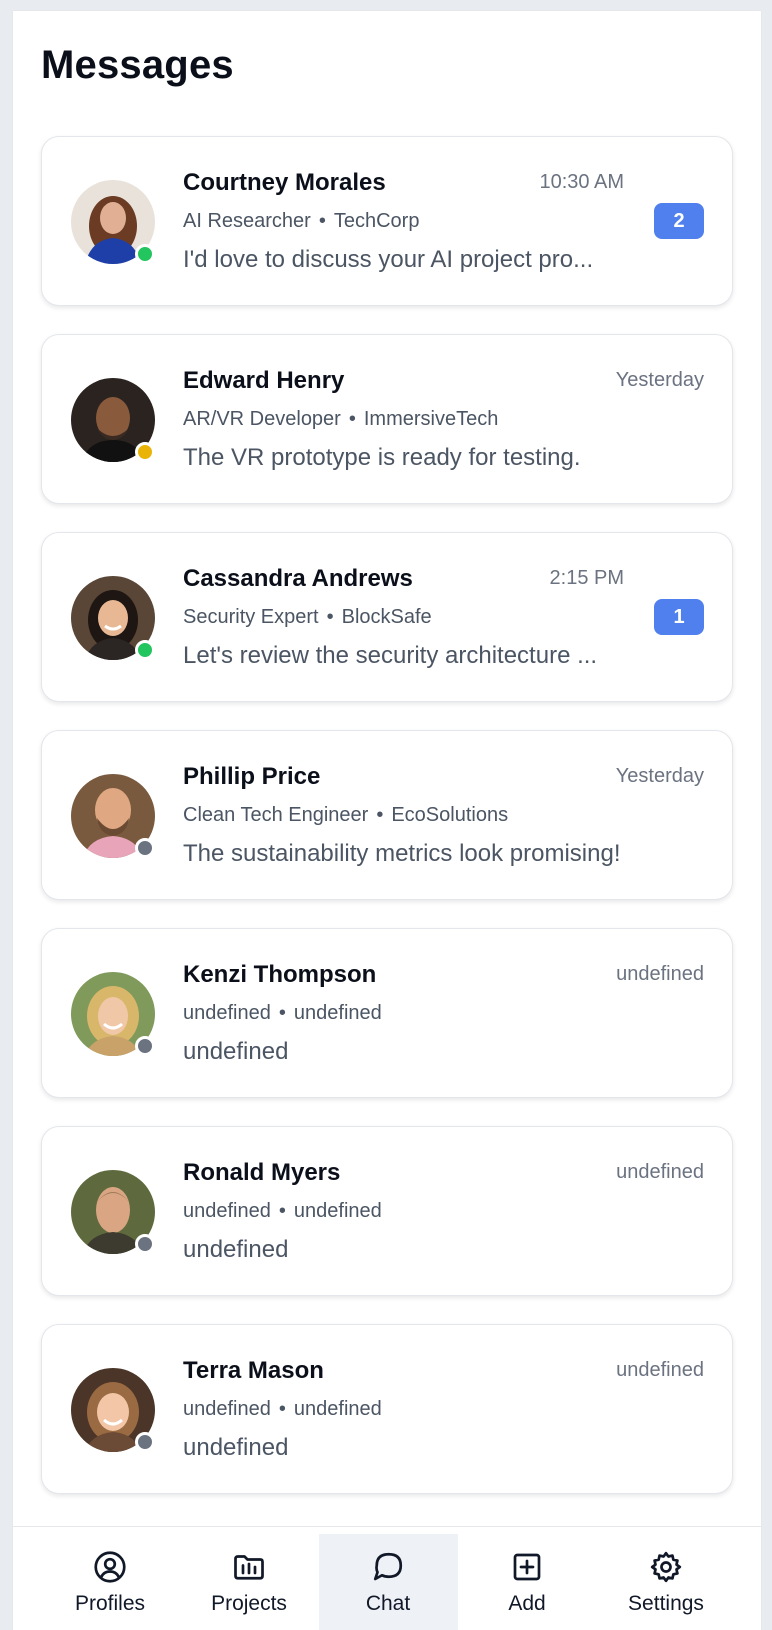  I want to click on contact-role: Security Expert, so click(251, 617).